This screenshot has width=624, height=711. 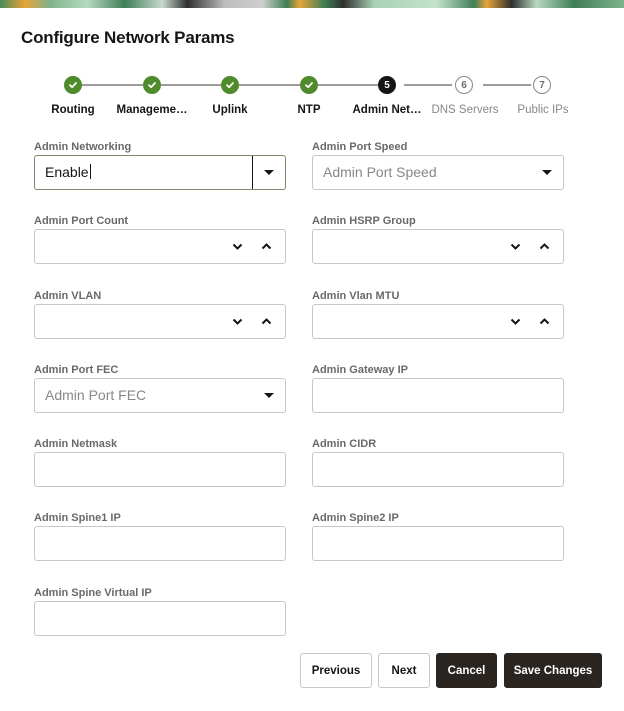 I want to click on select-divider, so click(x=252, y=172).